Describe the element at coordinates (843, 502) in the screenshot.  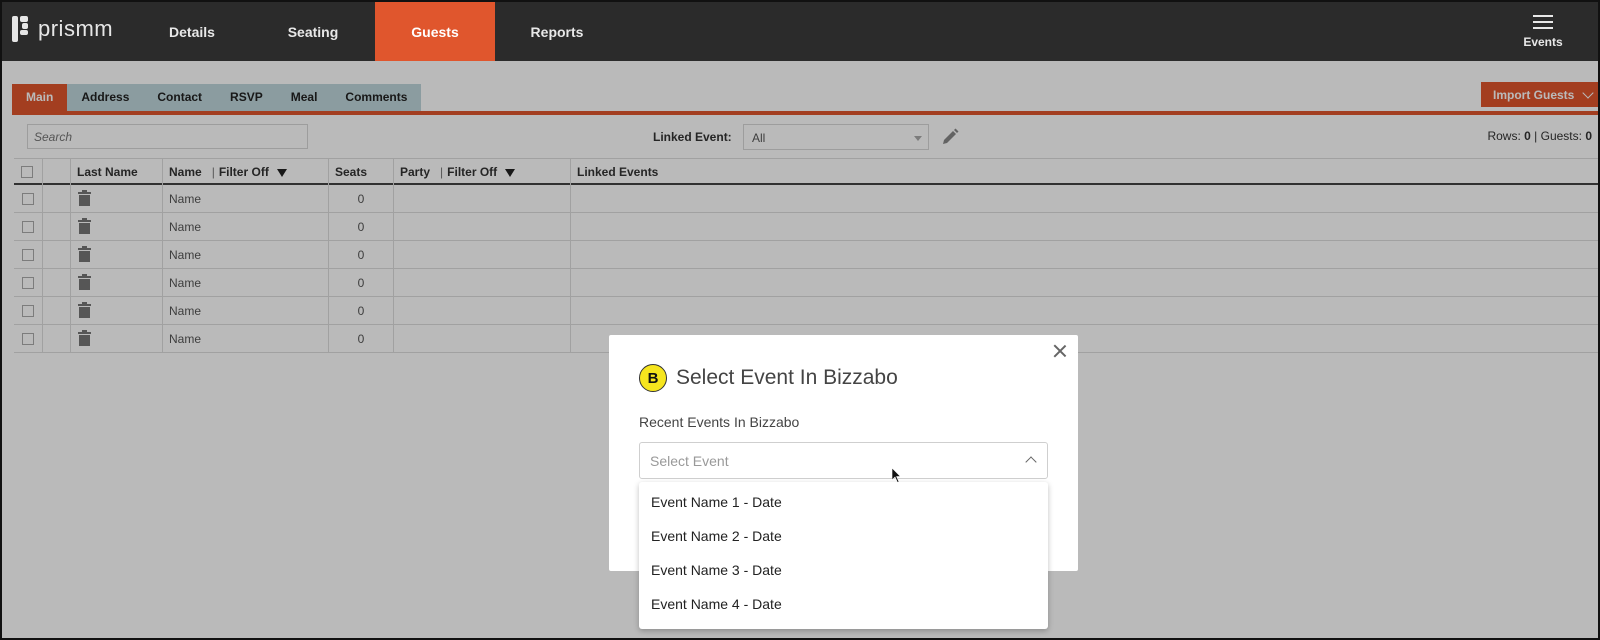
I see `event-option: Event Name 1 - Date` at that location.